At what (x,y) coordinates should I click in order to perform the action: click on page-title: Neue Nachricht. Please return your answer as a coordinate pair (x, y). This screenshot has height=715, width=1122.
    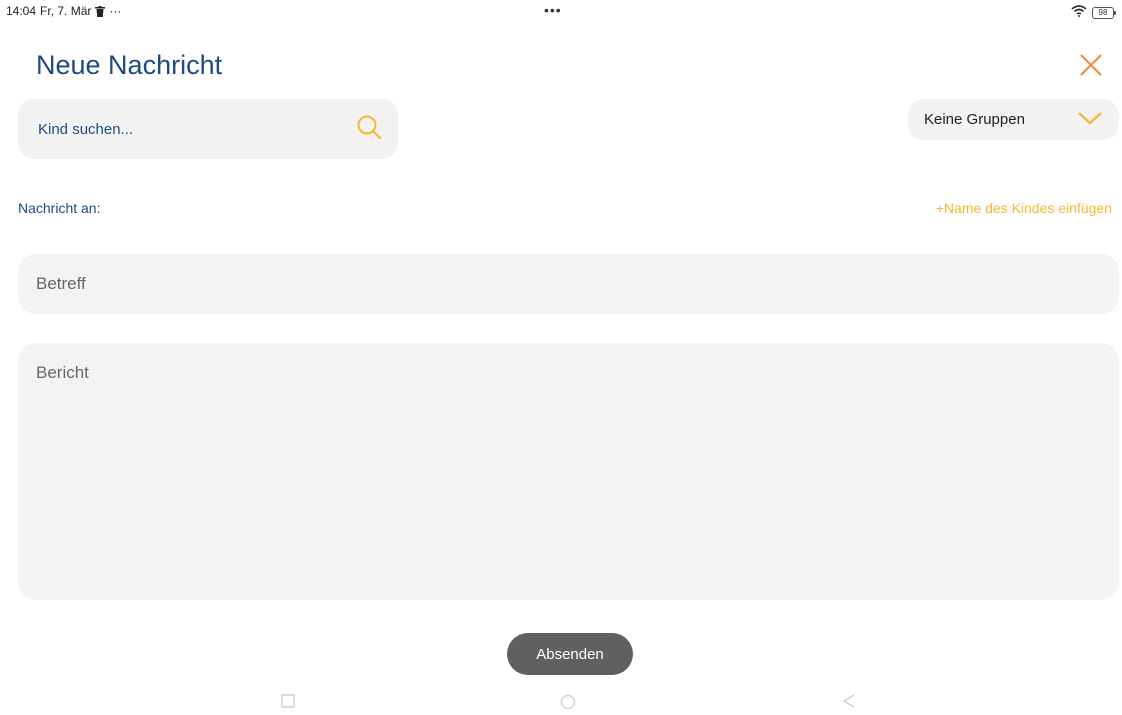
    Looking at the image, I should click on (129, 65).